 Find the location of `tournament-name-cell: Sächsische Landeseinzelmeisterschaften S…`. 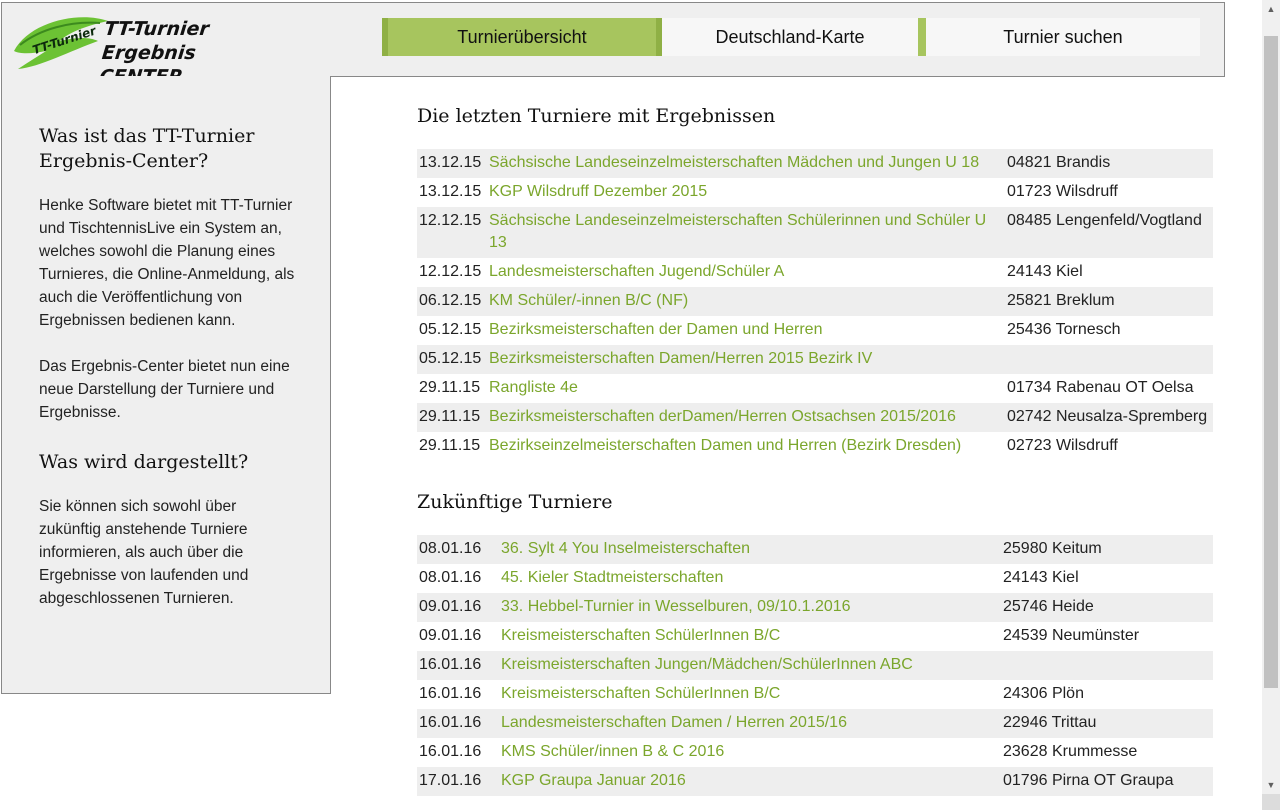

tournament-name-cell: Sächsische Landeseinzelmeisterschaften S… is located at coordinates (746, 232).